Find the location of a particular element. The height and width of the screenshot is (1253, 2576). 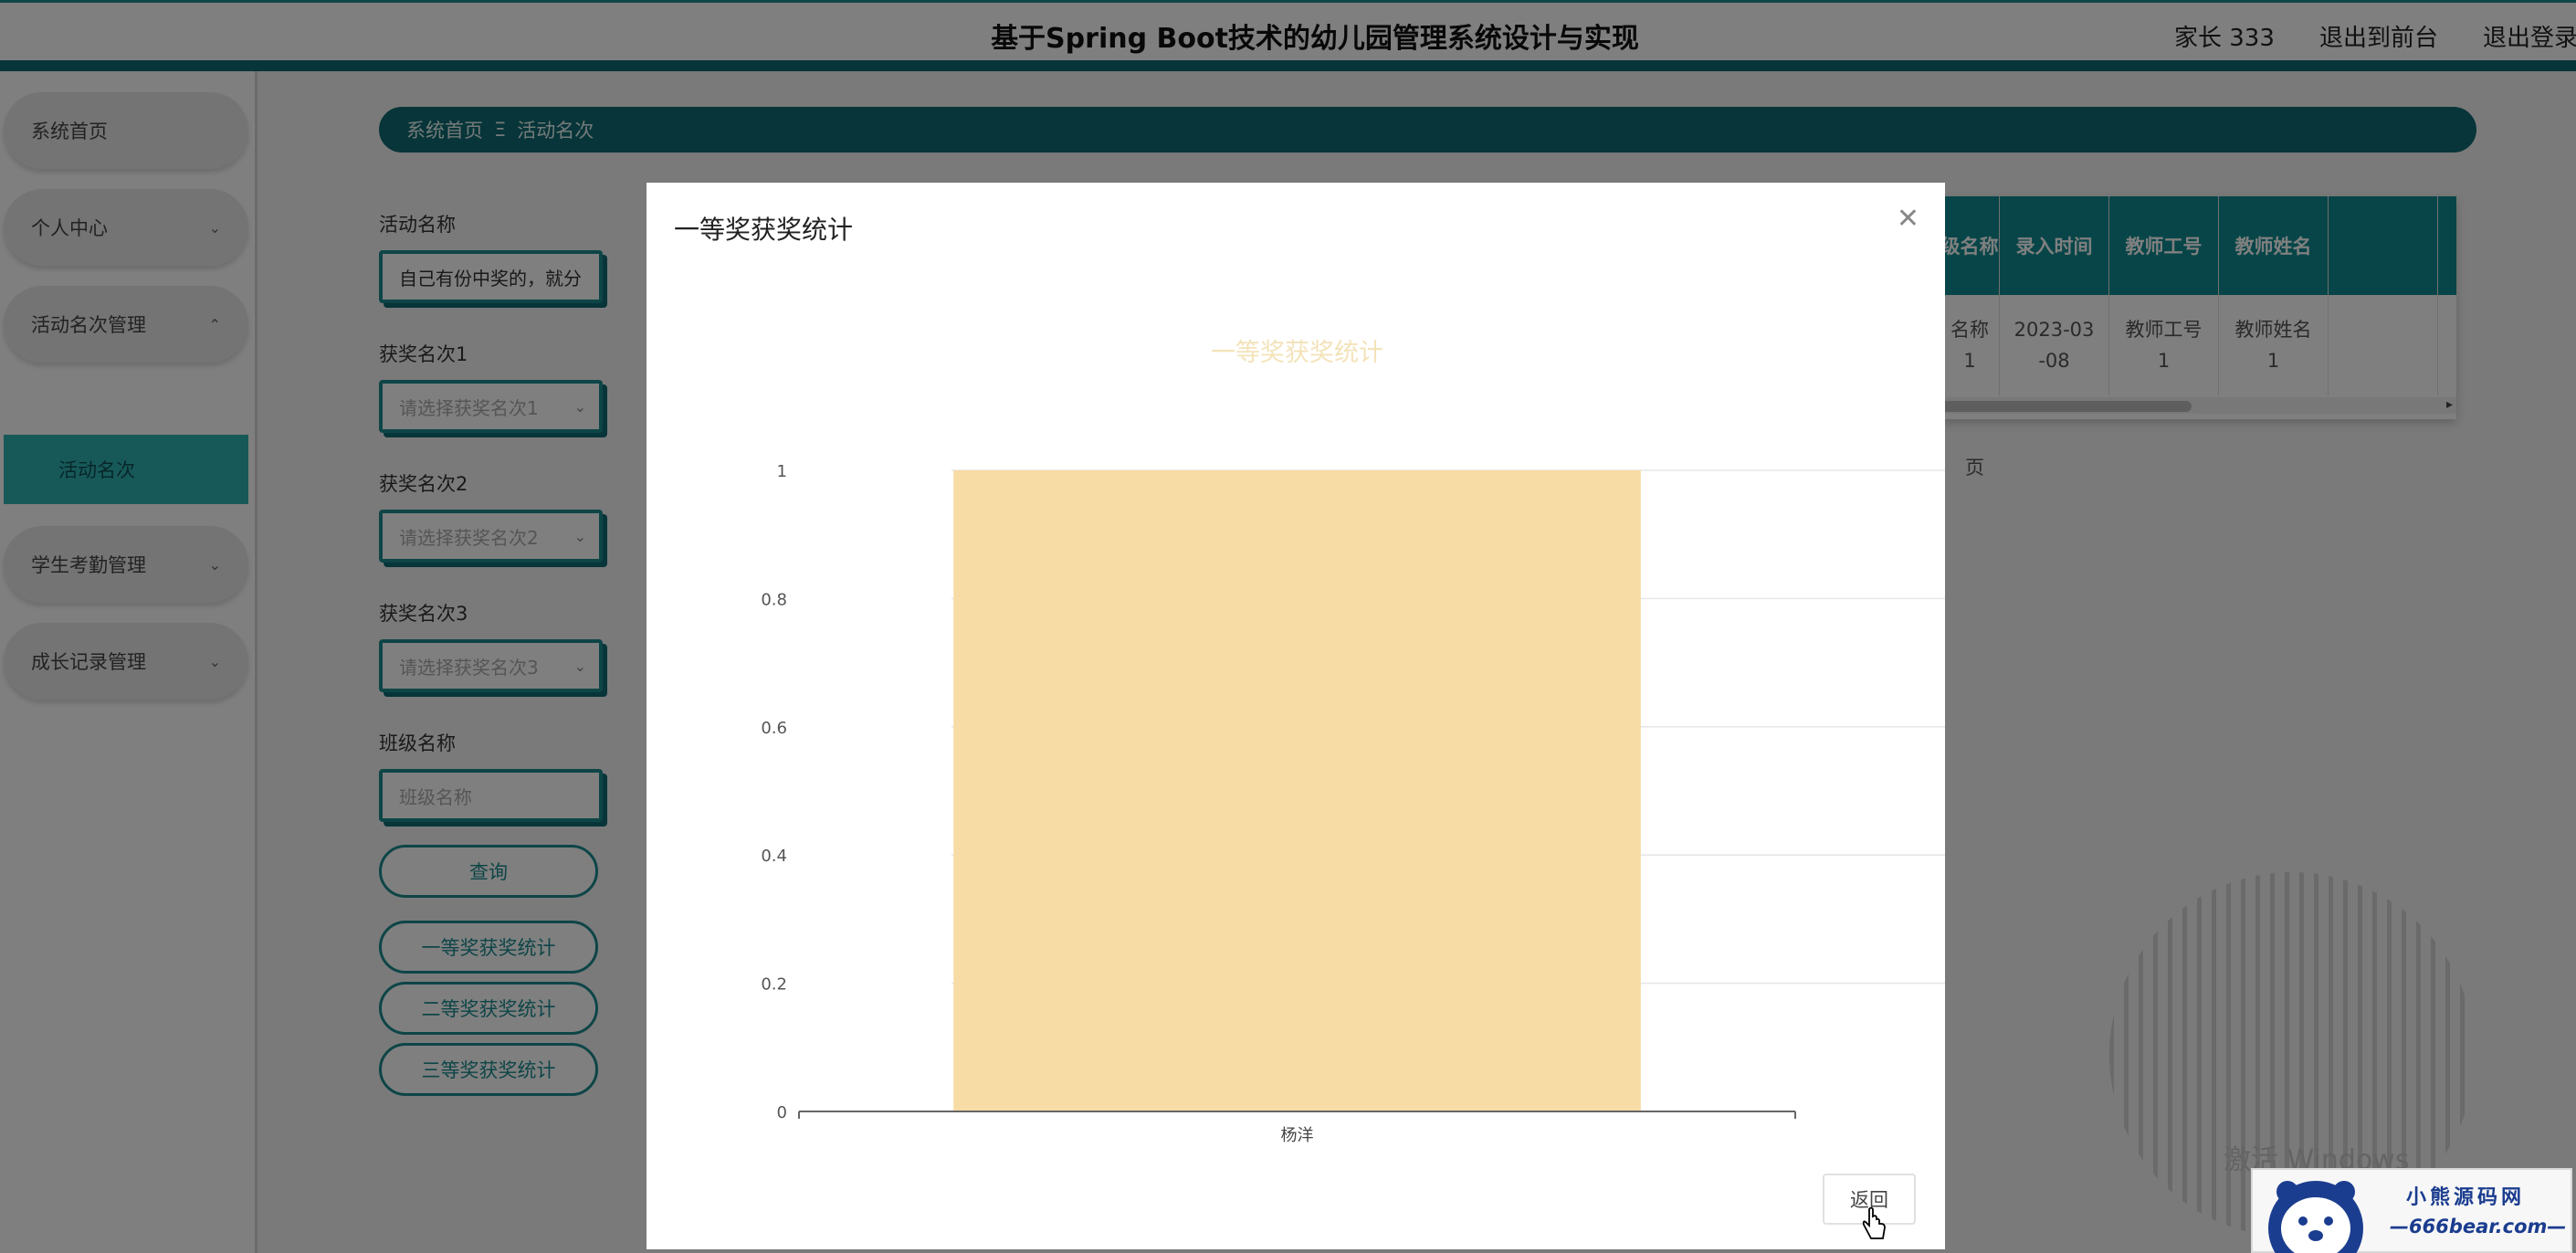

chart-title: 一等奖获奖统计 is located at coordinates (1297, 353).